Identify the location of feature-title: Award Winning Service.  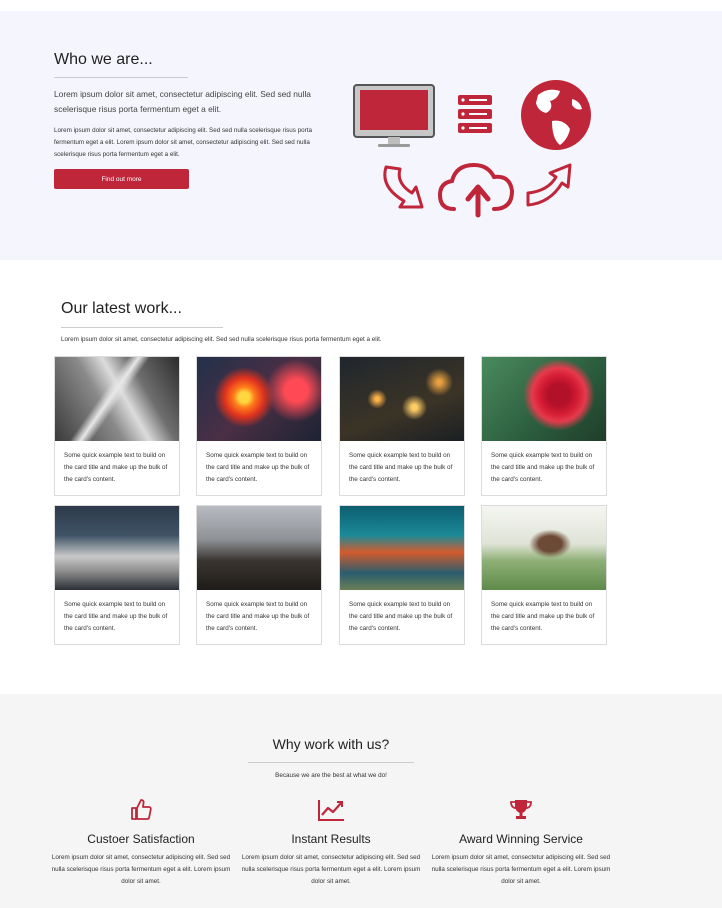
(521, 839).